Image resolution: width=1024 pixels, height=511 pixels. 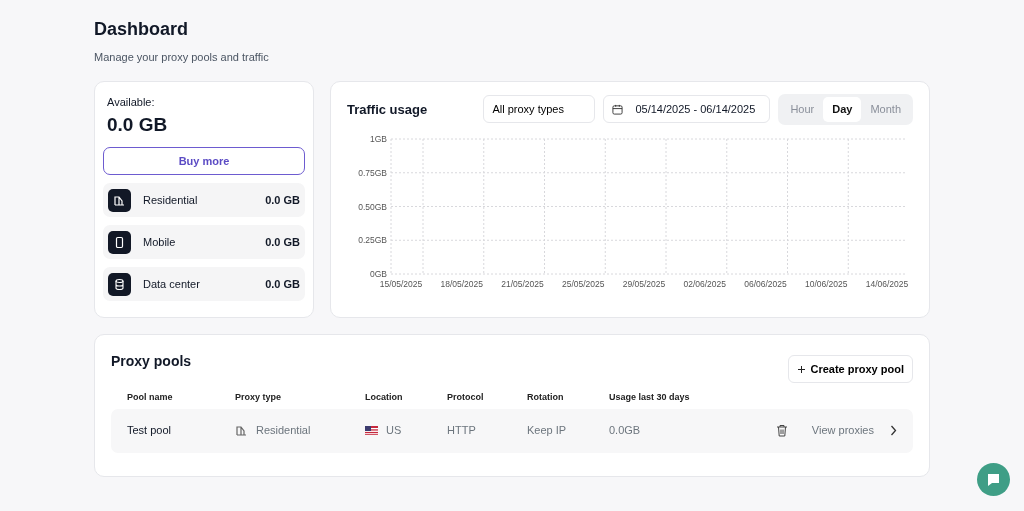 I want to click on y-axis-label: 1GB, so click(x=378, y=138).